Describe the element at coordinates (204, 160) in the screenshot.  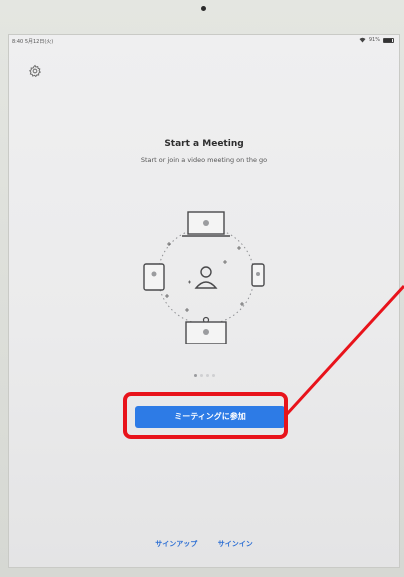
I see `page-subtitle: Start or join a video meeting on the go` at that location.